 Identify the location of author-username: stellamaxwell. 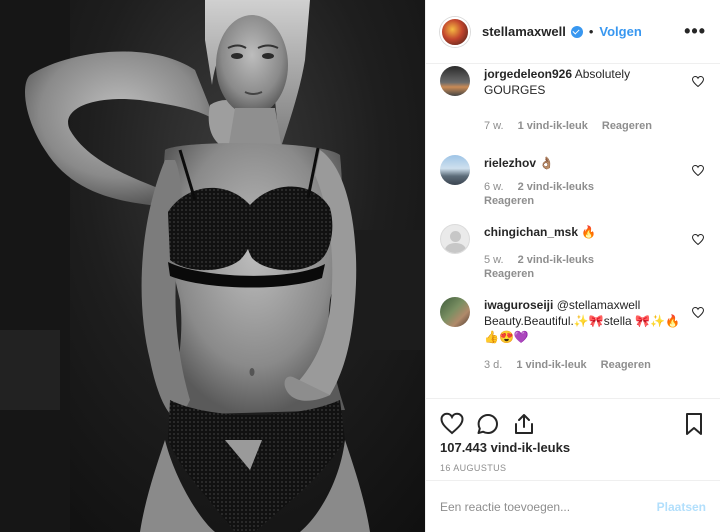
(524, 31).